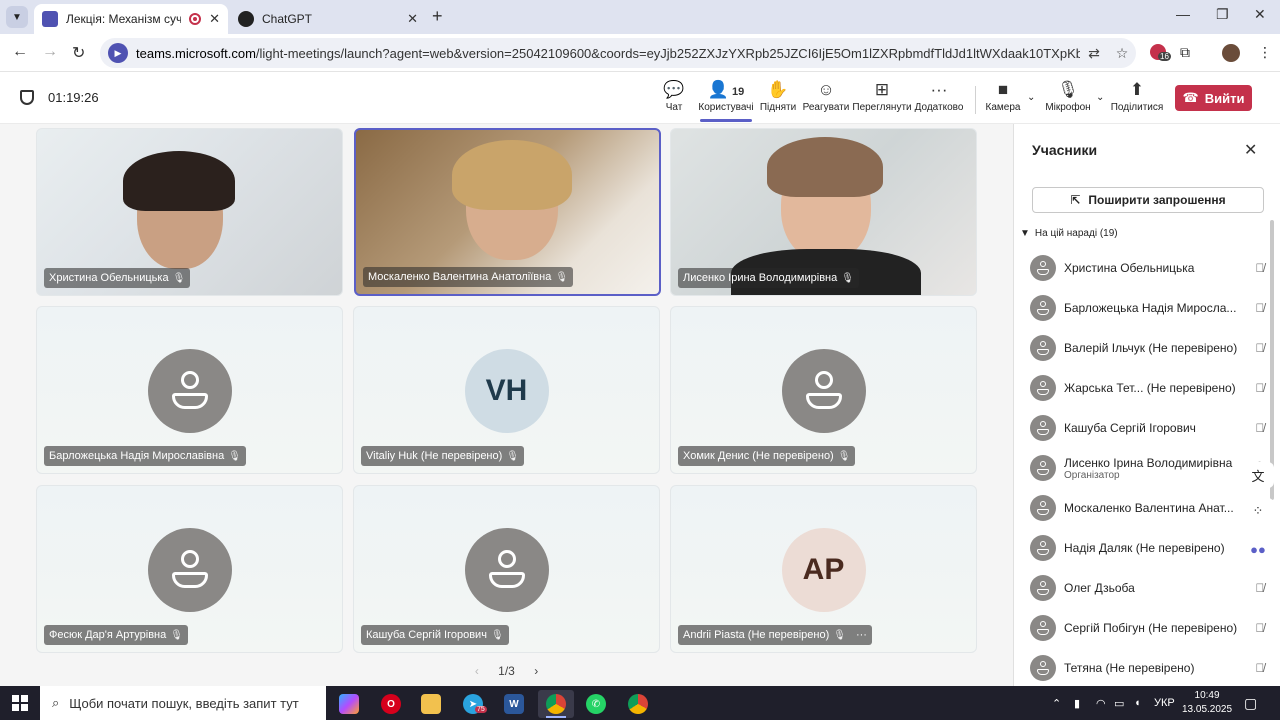  What do you see at coordinates (826, 100) in the screenshot?
I see `react-button: ☺ Реагувати` at bounding box center [826, 100].